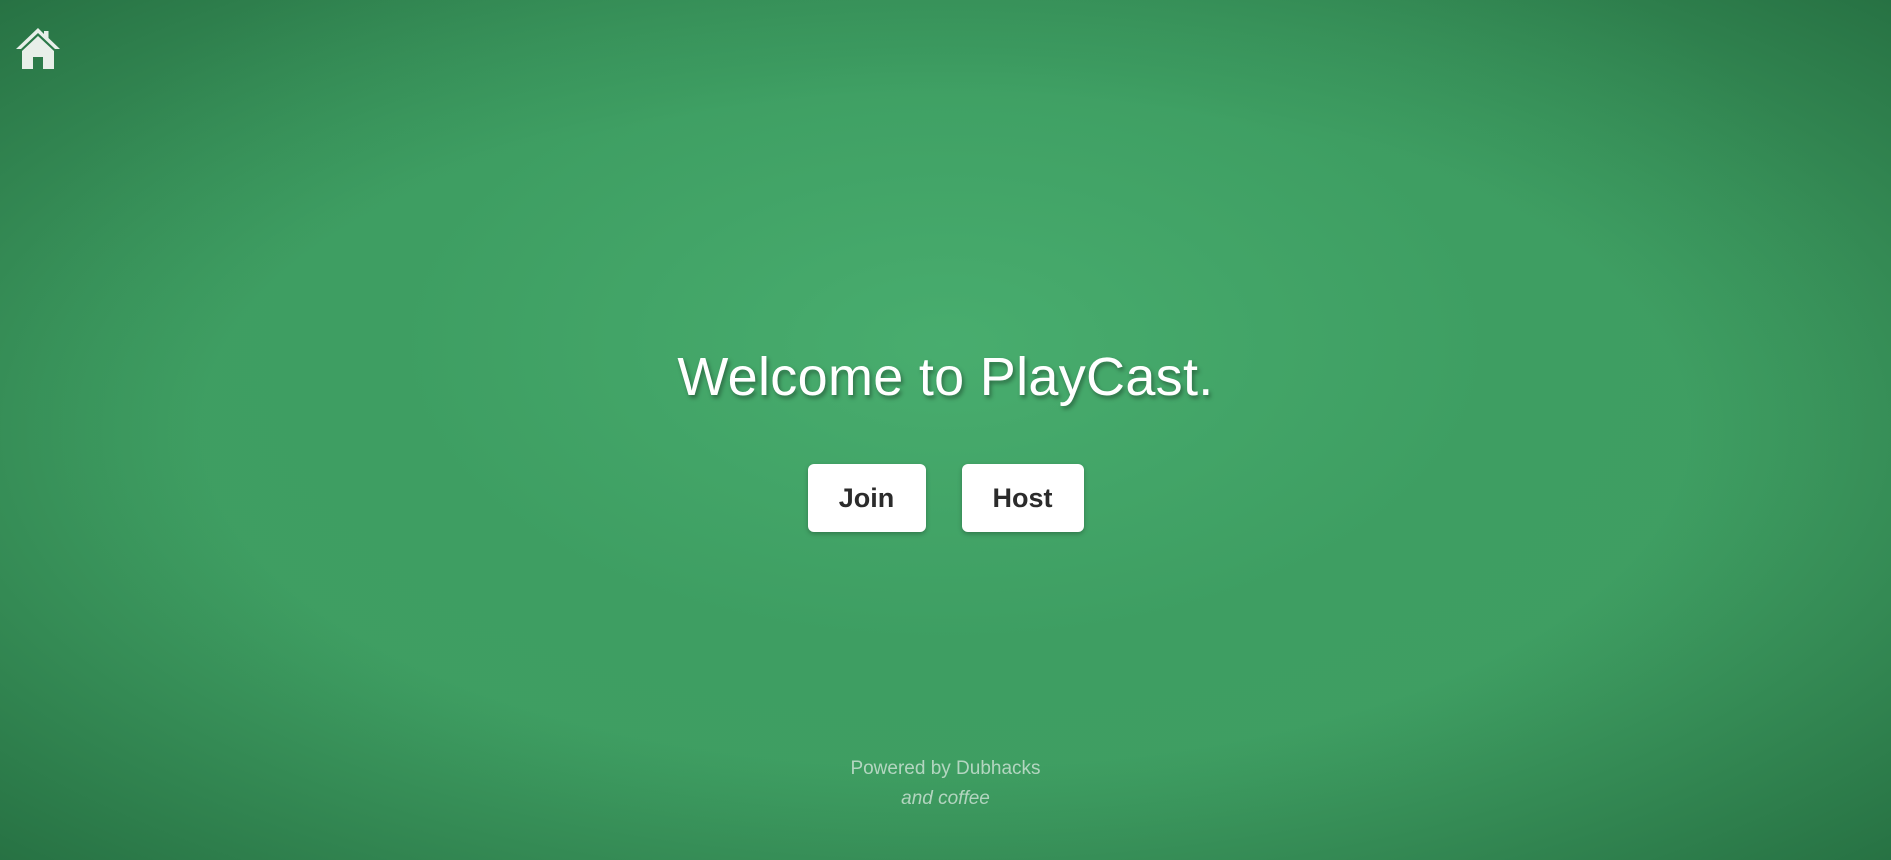 The height and width of the screenshot is (860, 1891). I want to click on action-buttons: Join Host, so click(945, 498).